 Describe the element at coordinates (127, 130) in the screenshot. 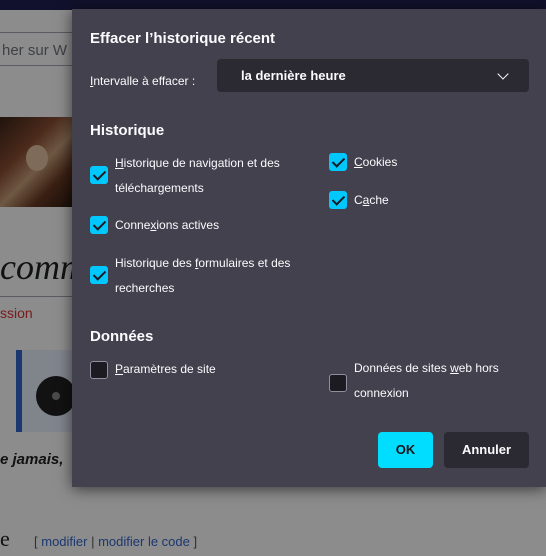

I see `history-section-title: Historique` at that location.